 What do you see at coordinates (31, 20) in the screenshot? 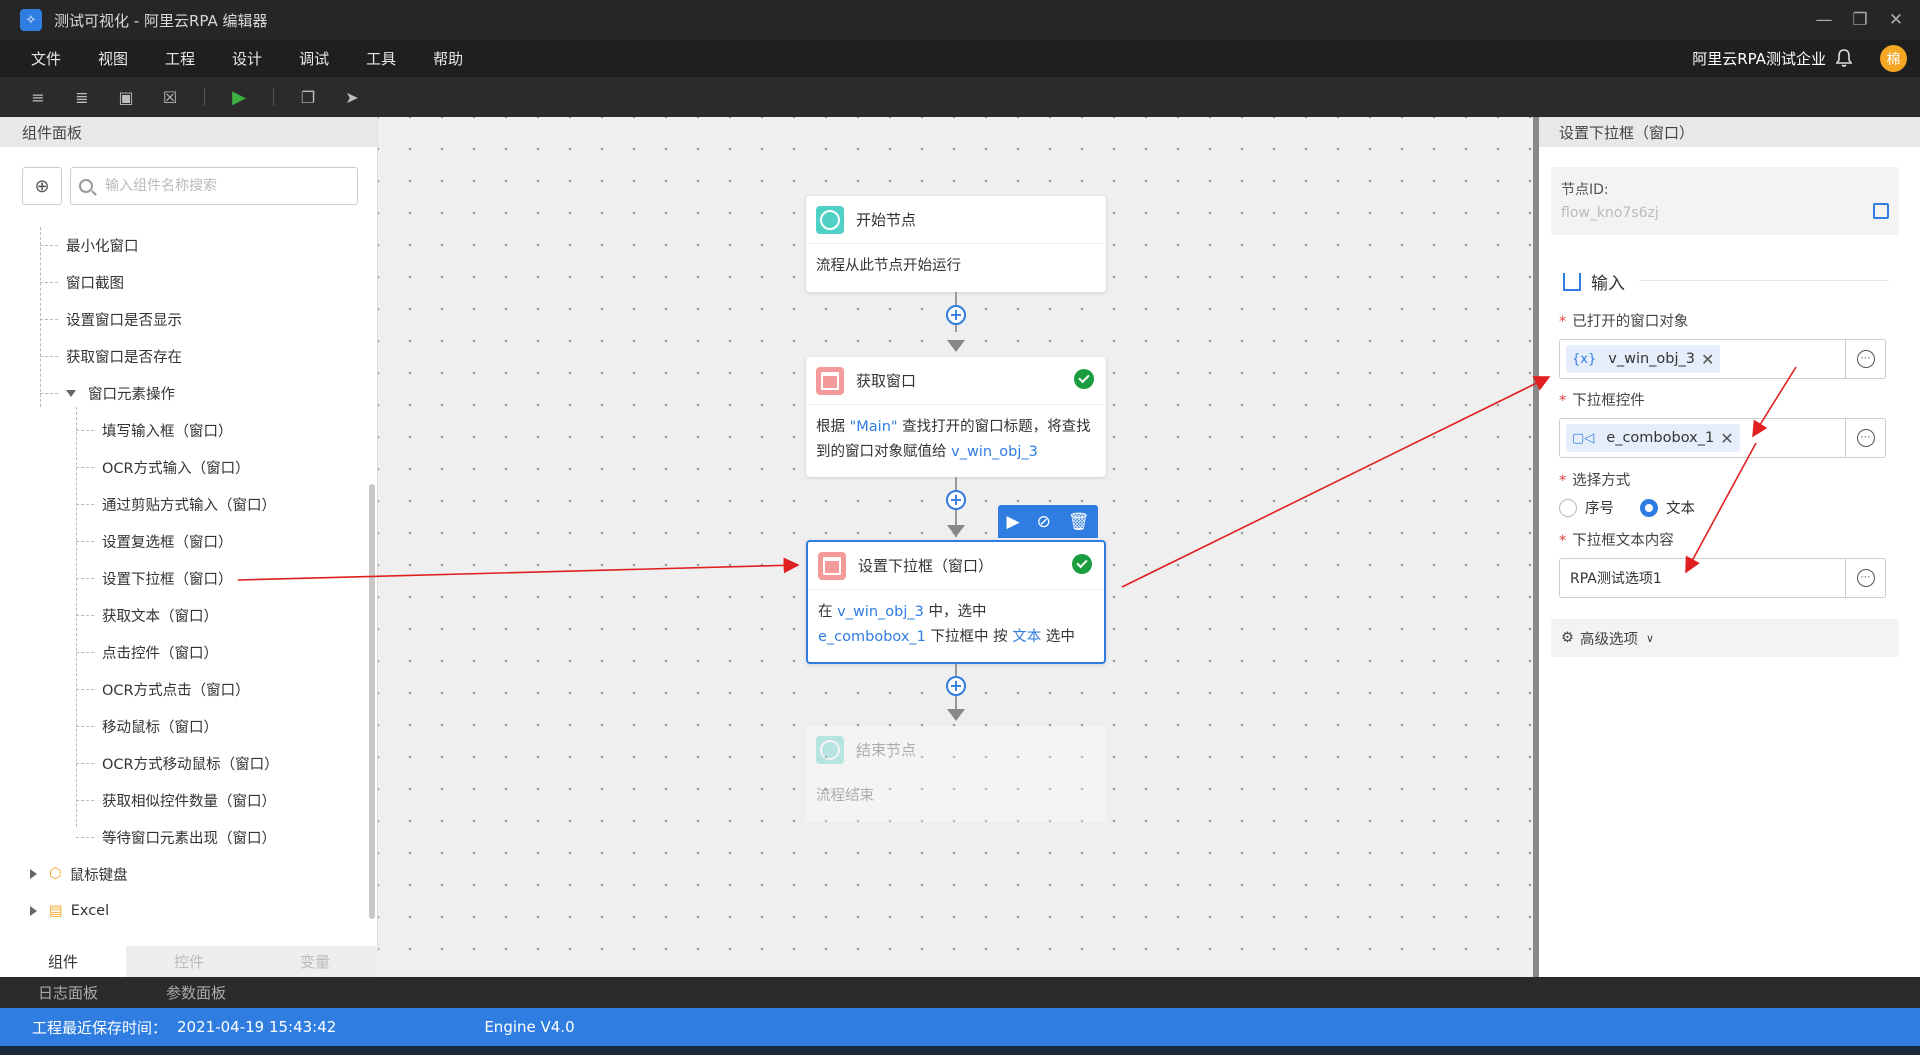
I see `rpa-logo-icon: ✧` at bounding box center [31, 20].